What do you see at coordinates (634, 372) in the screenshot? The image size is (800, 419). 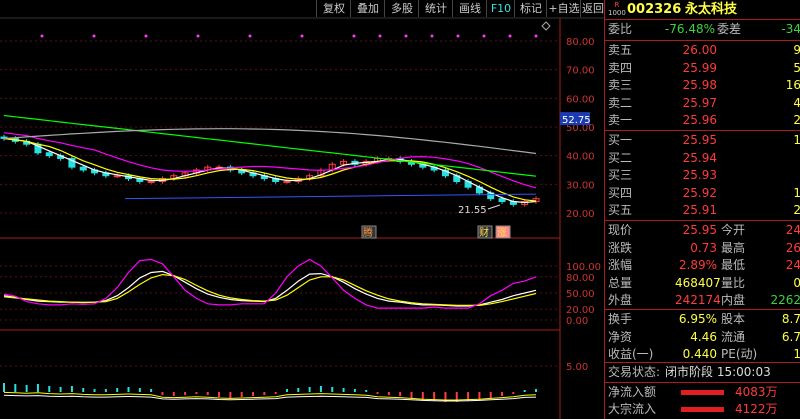 I see `status-label: 交易状态:` at bounding box center [634, 372].